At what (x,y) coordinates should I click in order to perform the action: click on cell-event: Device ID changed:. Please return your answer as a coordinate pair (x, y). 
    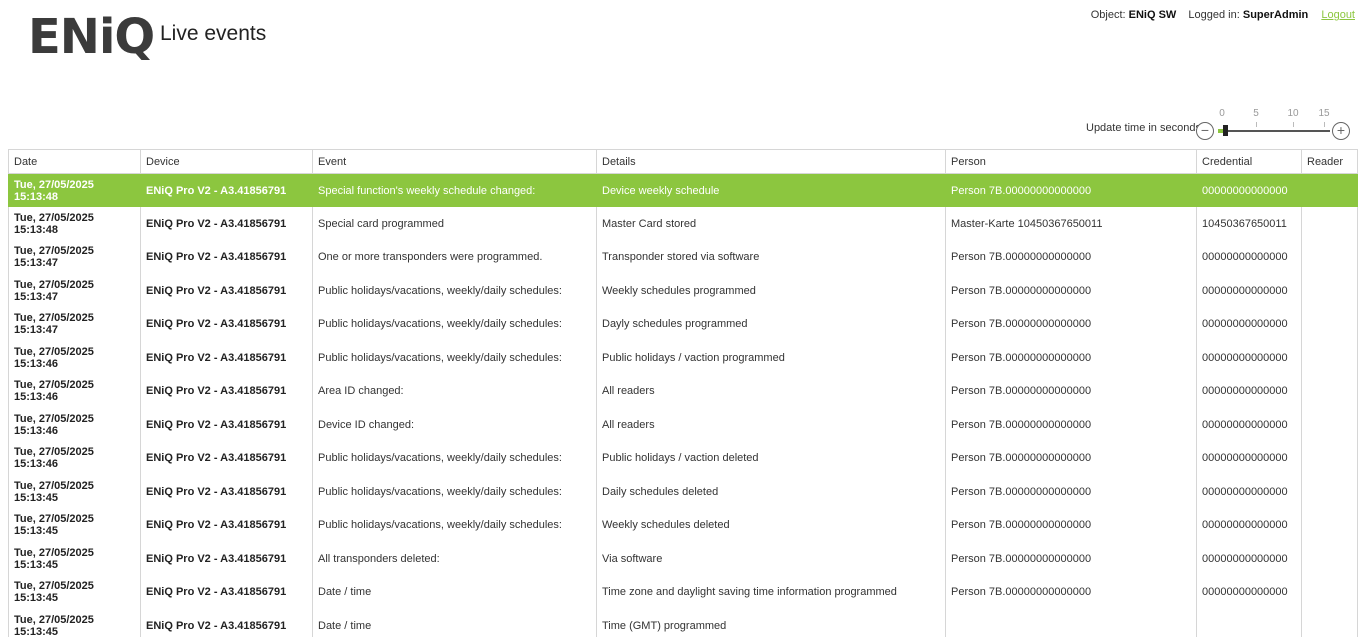
    Looking at the image, I should click on (454, 425).